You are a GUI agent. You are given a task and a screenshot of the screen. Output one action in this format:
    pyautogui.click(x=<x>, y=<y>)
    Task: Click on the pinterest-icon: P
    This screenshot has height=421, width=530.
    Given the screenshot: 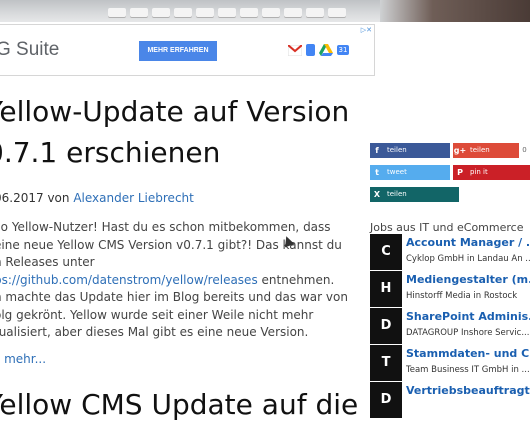 What is the action you would take?
    pyautogui.click(x=460, y=172)
    